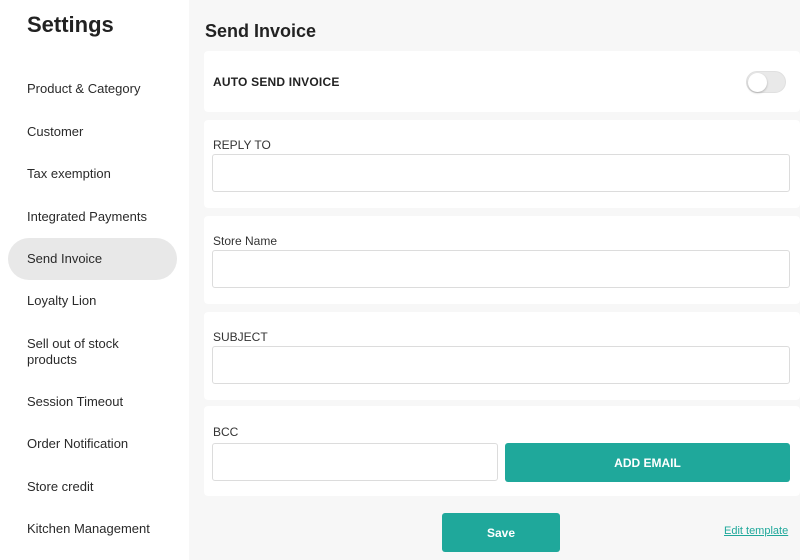 The width and height of the screenshot is (800, 560). Describe the element at coordinates (261, 31) in the screenshot. I see `page-title: Send Invoice` at that location.